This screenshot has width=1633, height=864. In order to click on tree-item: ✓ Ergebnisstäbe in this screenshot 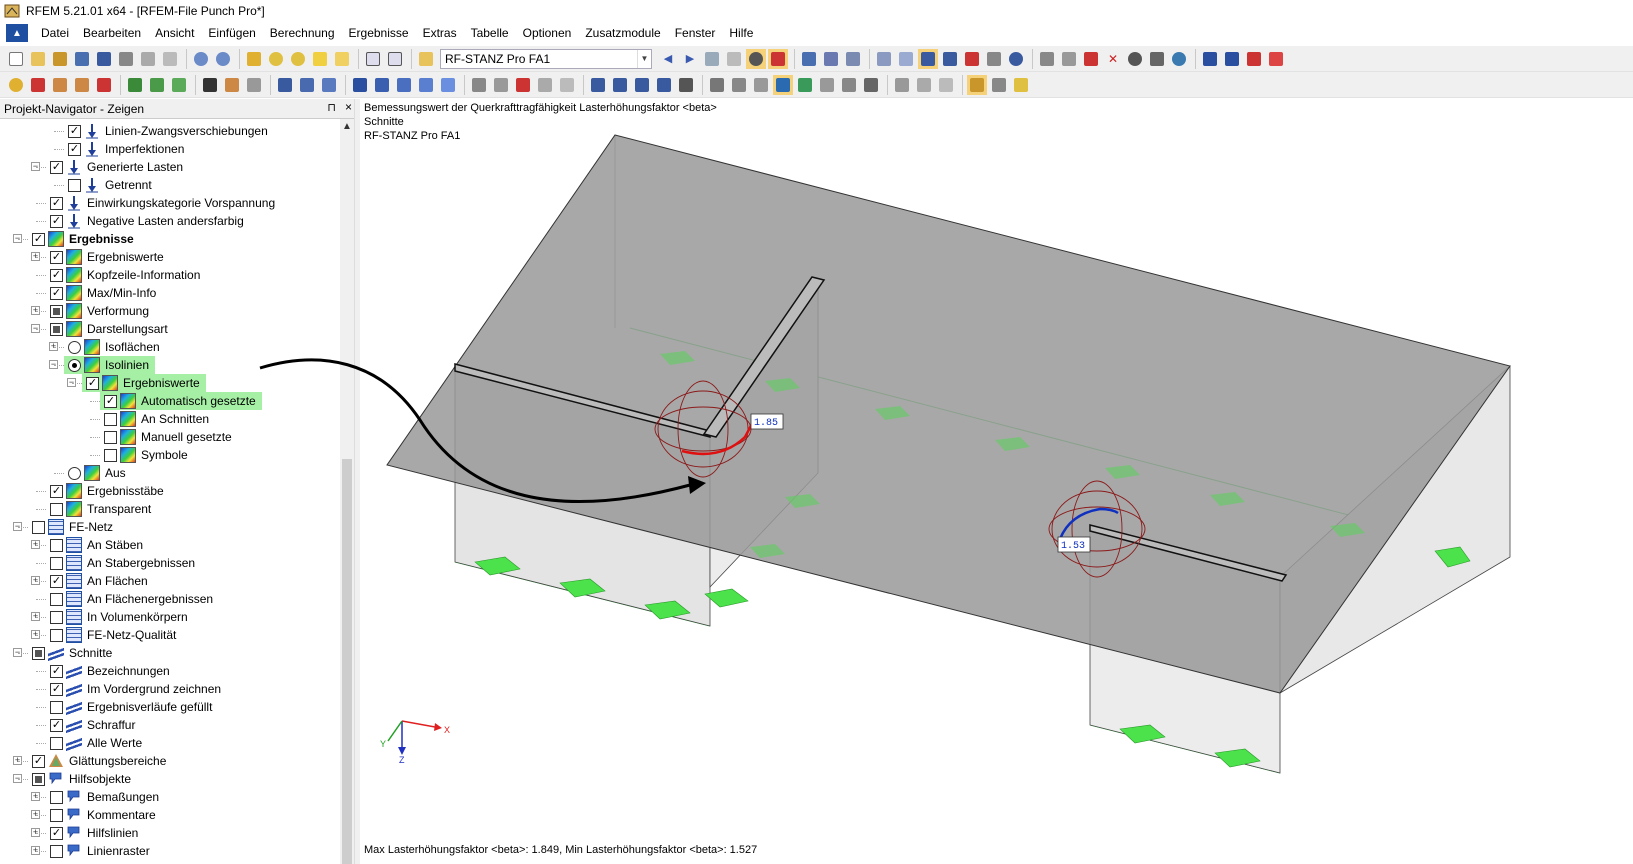, I will do `click(107, 491)`.